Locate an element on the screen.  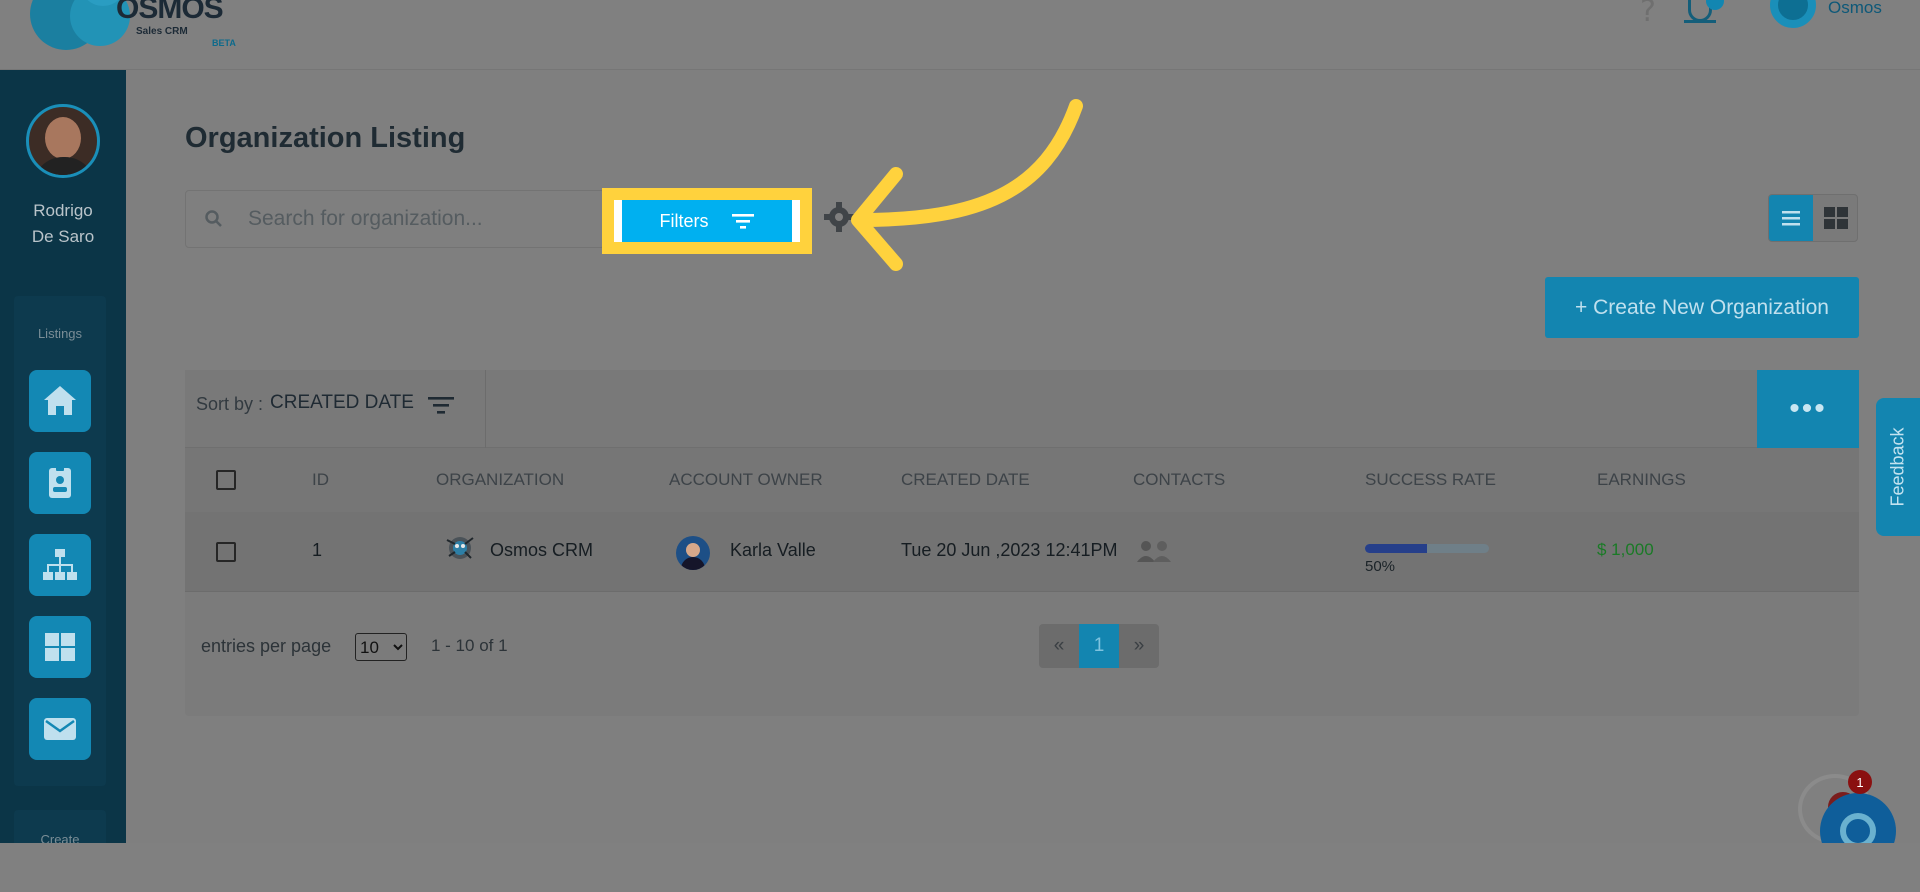
column-header-created-date: CREATED DATE is located at coordinates (965, 480).